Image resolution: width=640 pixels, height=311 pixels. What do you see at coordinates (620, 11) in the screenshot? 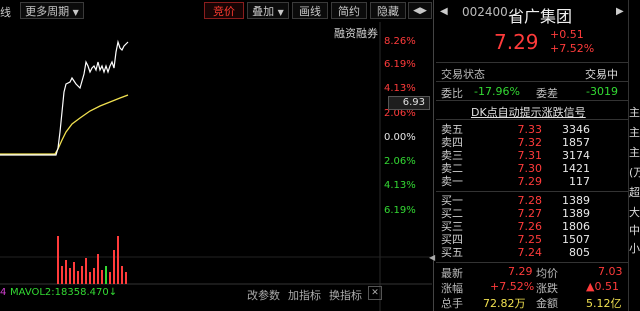
I see `next-stock-icon: ▶` at bounding box center [620, 11].